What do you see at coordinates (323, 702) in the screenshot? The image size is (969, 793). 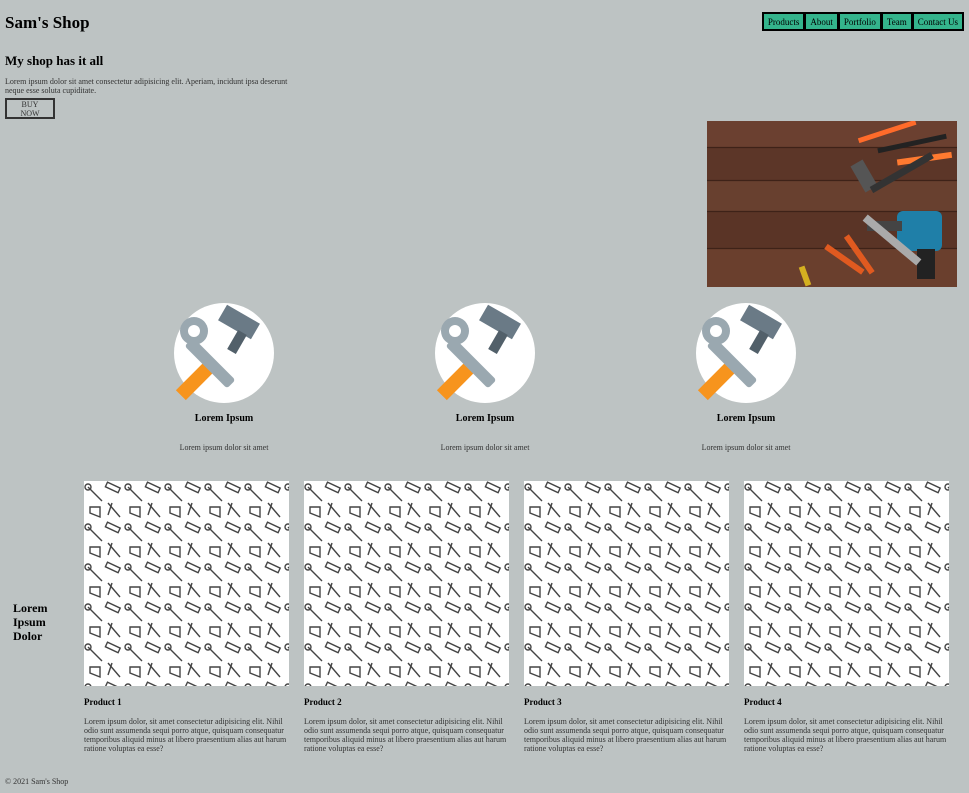 I see `product-name: Product 2` at bounding box center [323, 702].